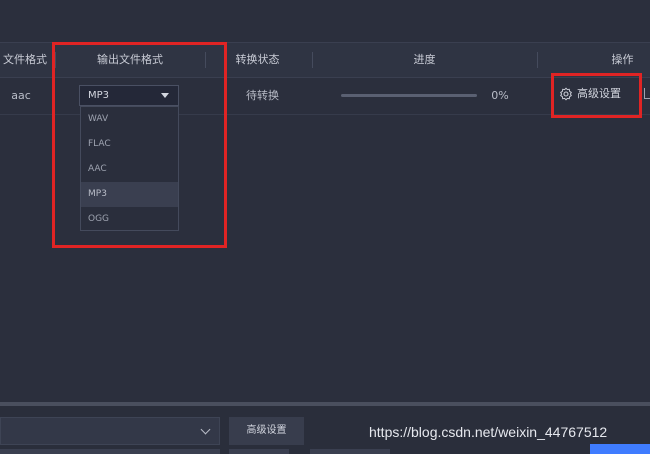 Image resolution: width=650 pixels, height=454 pixels. What do you see at coordinates (325, 21) in the screenshot?
I see `title-bar` at bounding box center [325, 21].